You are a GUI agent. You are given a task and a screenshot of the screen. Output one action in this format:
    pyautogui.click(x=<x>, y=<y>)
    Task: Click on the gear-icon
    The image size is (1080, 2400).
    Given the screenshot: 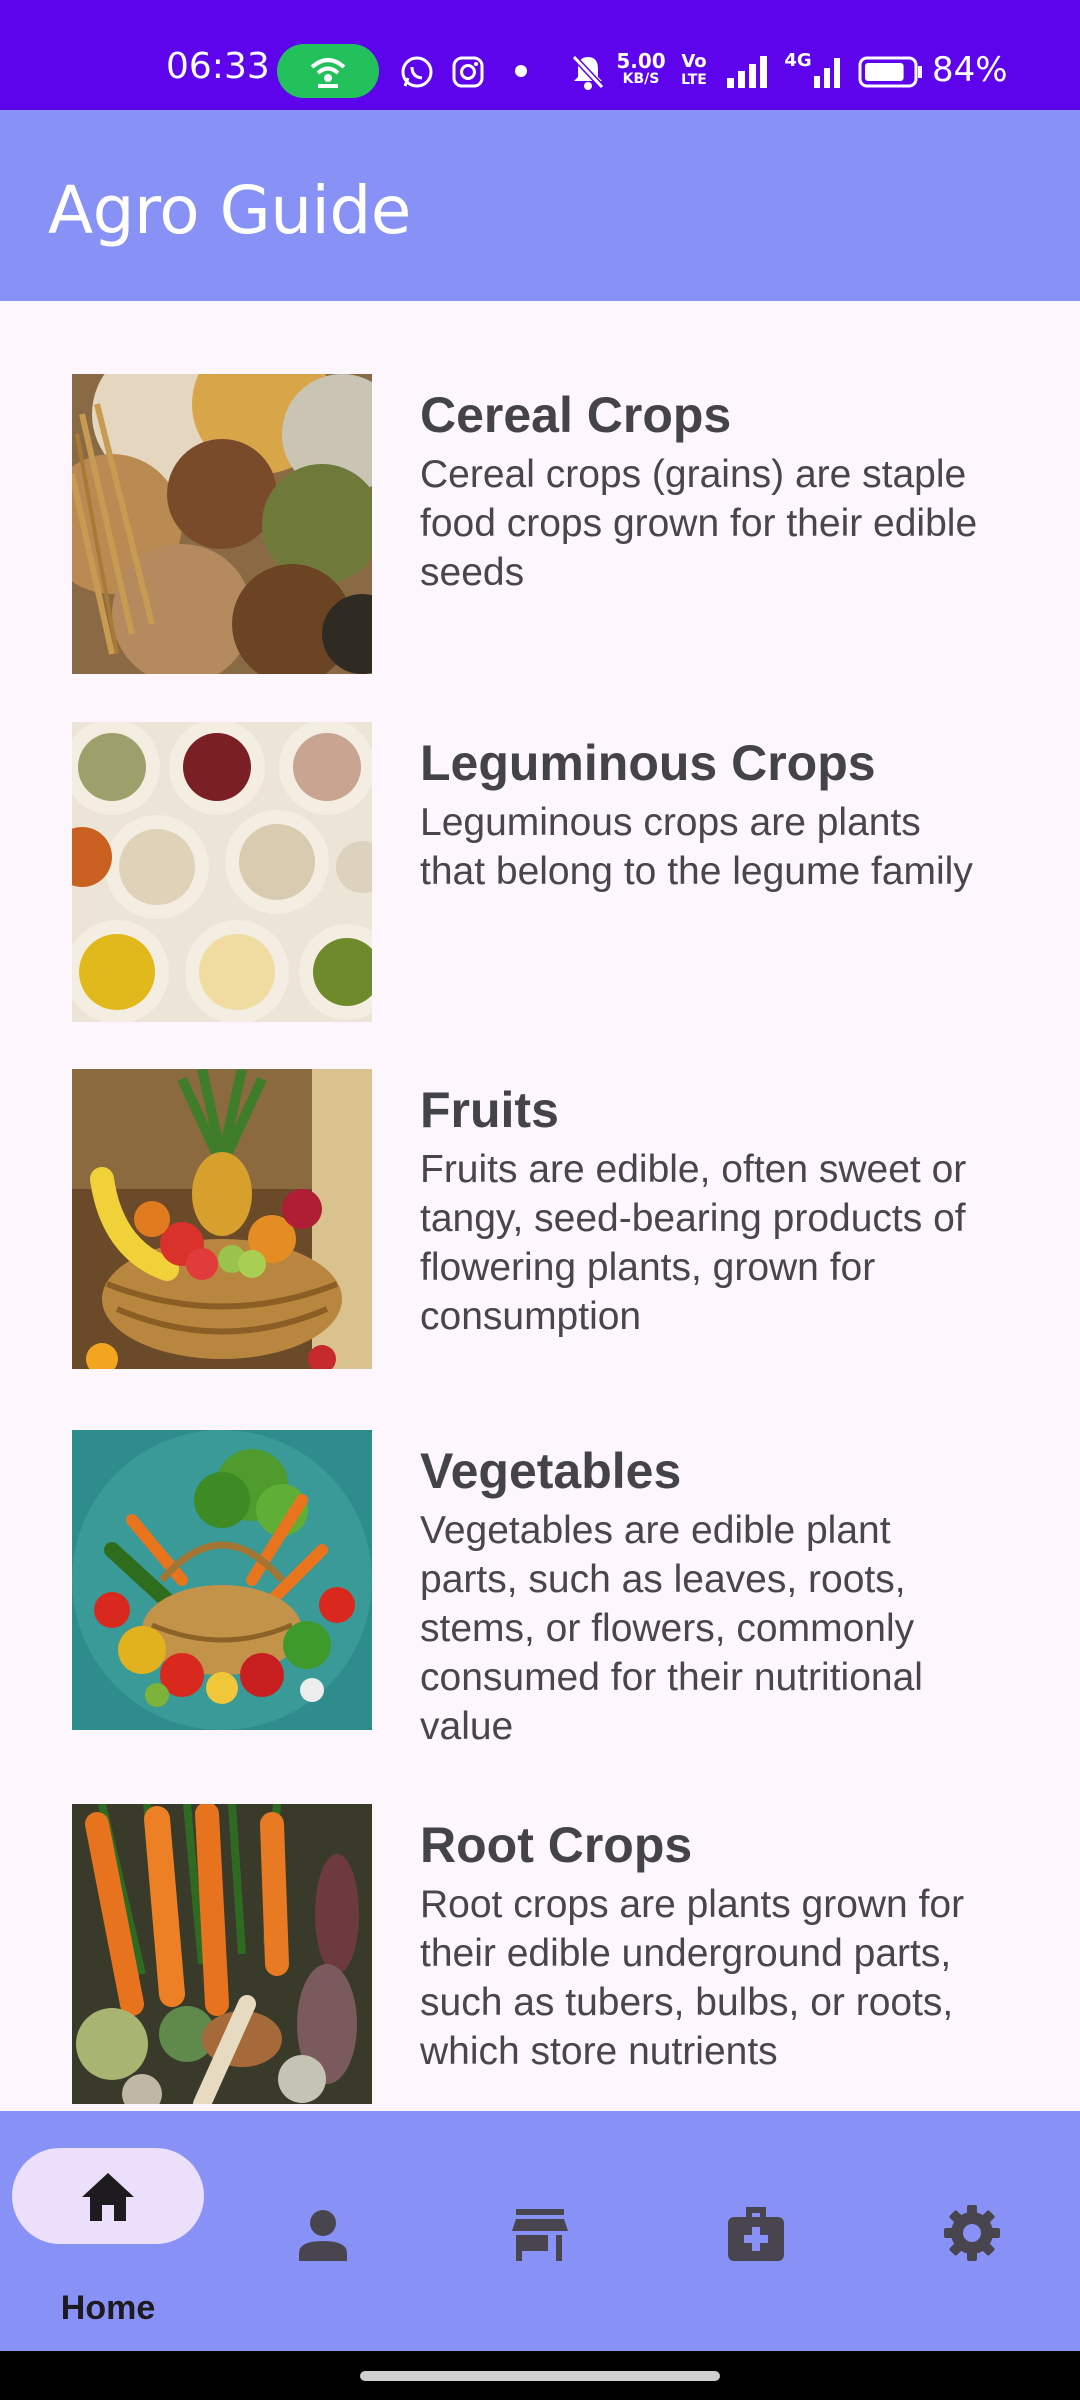 What is the action you would take?
    pyautogui.click(x=972, y=2233)
    